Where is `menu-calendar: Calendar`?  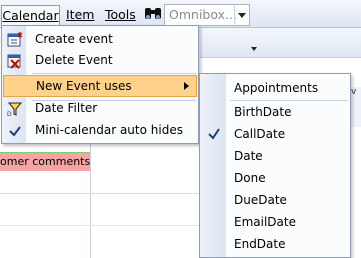
menu-calendar: Calendar is located at coordinates (30, 15).